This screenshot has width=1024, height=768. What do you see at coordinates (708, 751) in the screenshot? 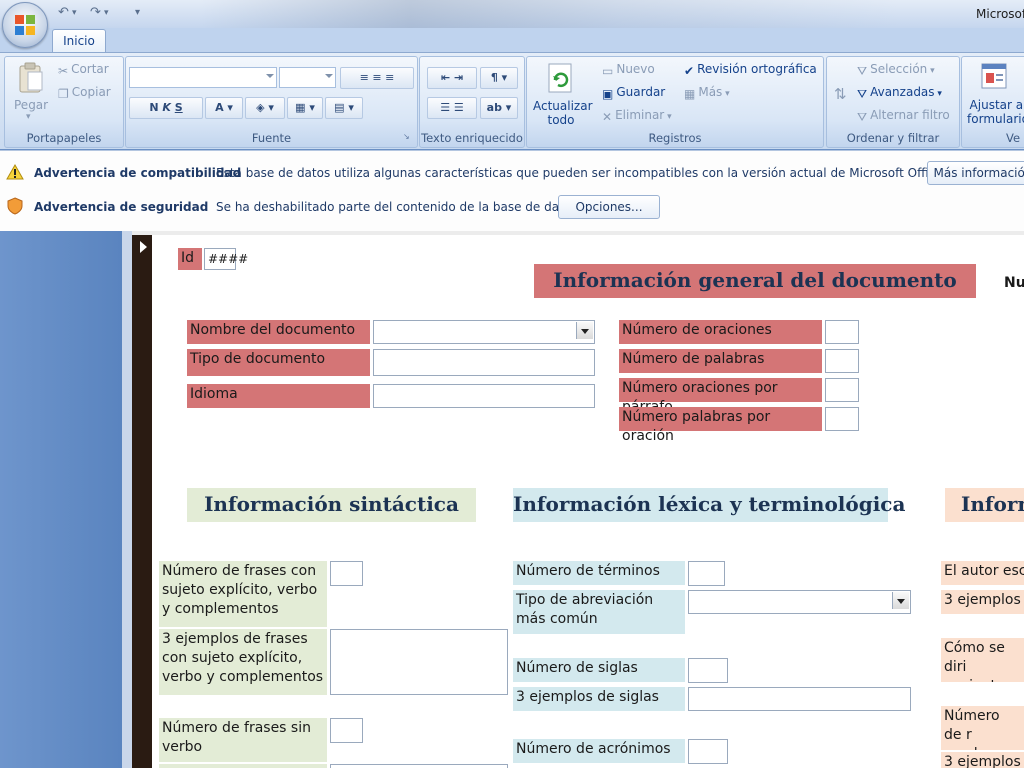
I see `acronym-count-field` at bounding box center [708, 751].